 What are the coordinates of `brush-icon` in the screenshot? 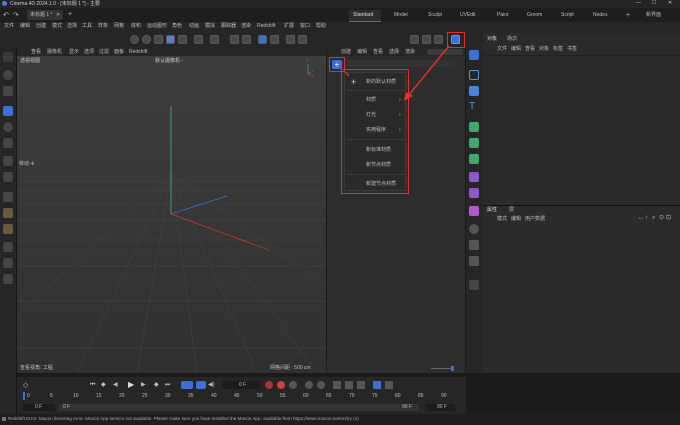 It's located at (8, 247).